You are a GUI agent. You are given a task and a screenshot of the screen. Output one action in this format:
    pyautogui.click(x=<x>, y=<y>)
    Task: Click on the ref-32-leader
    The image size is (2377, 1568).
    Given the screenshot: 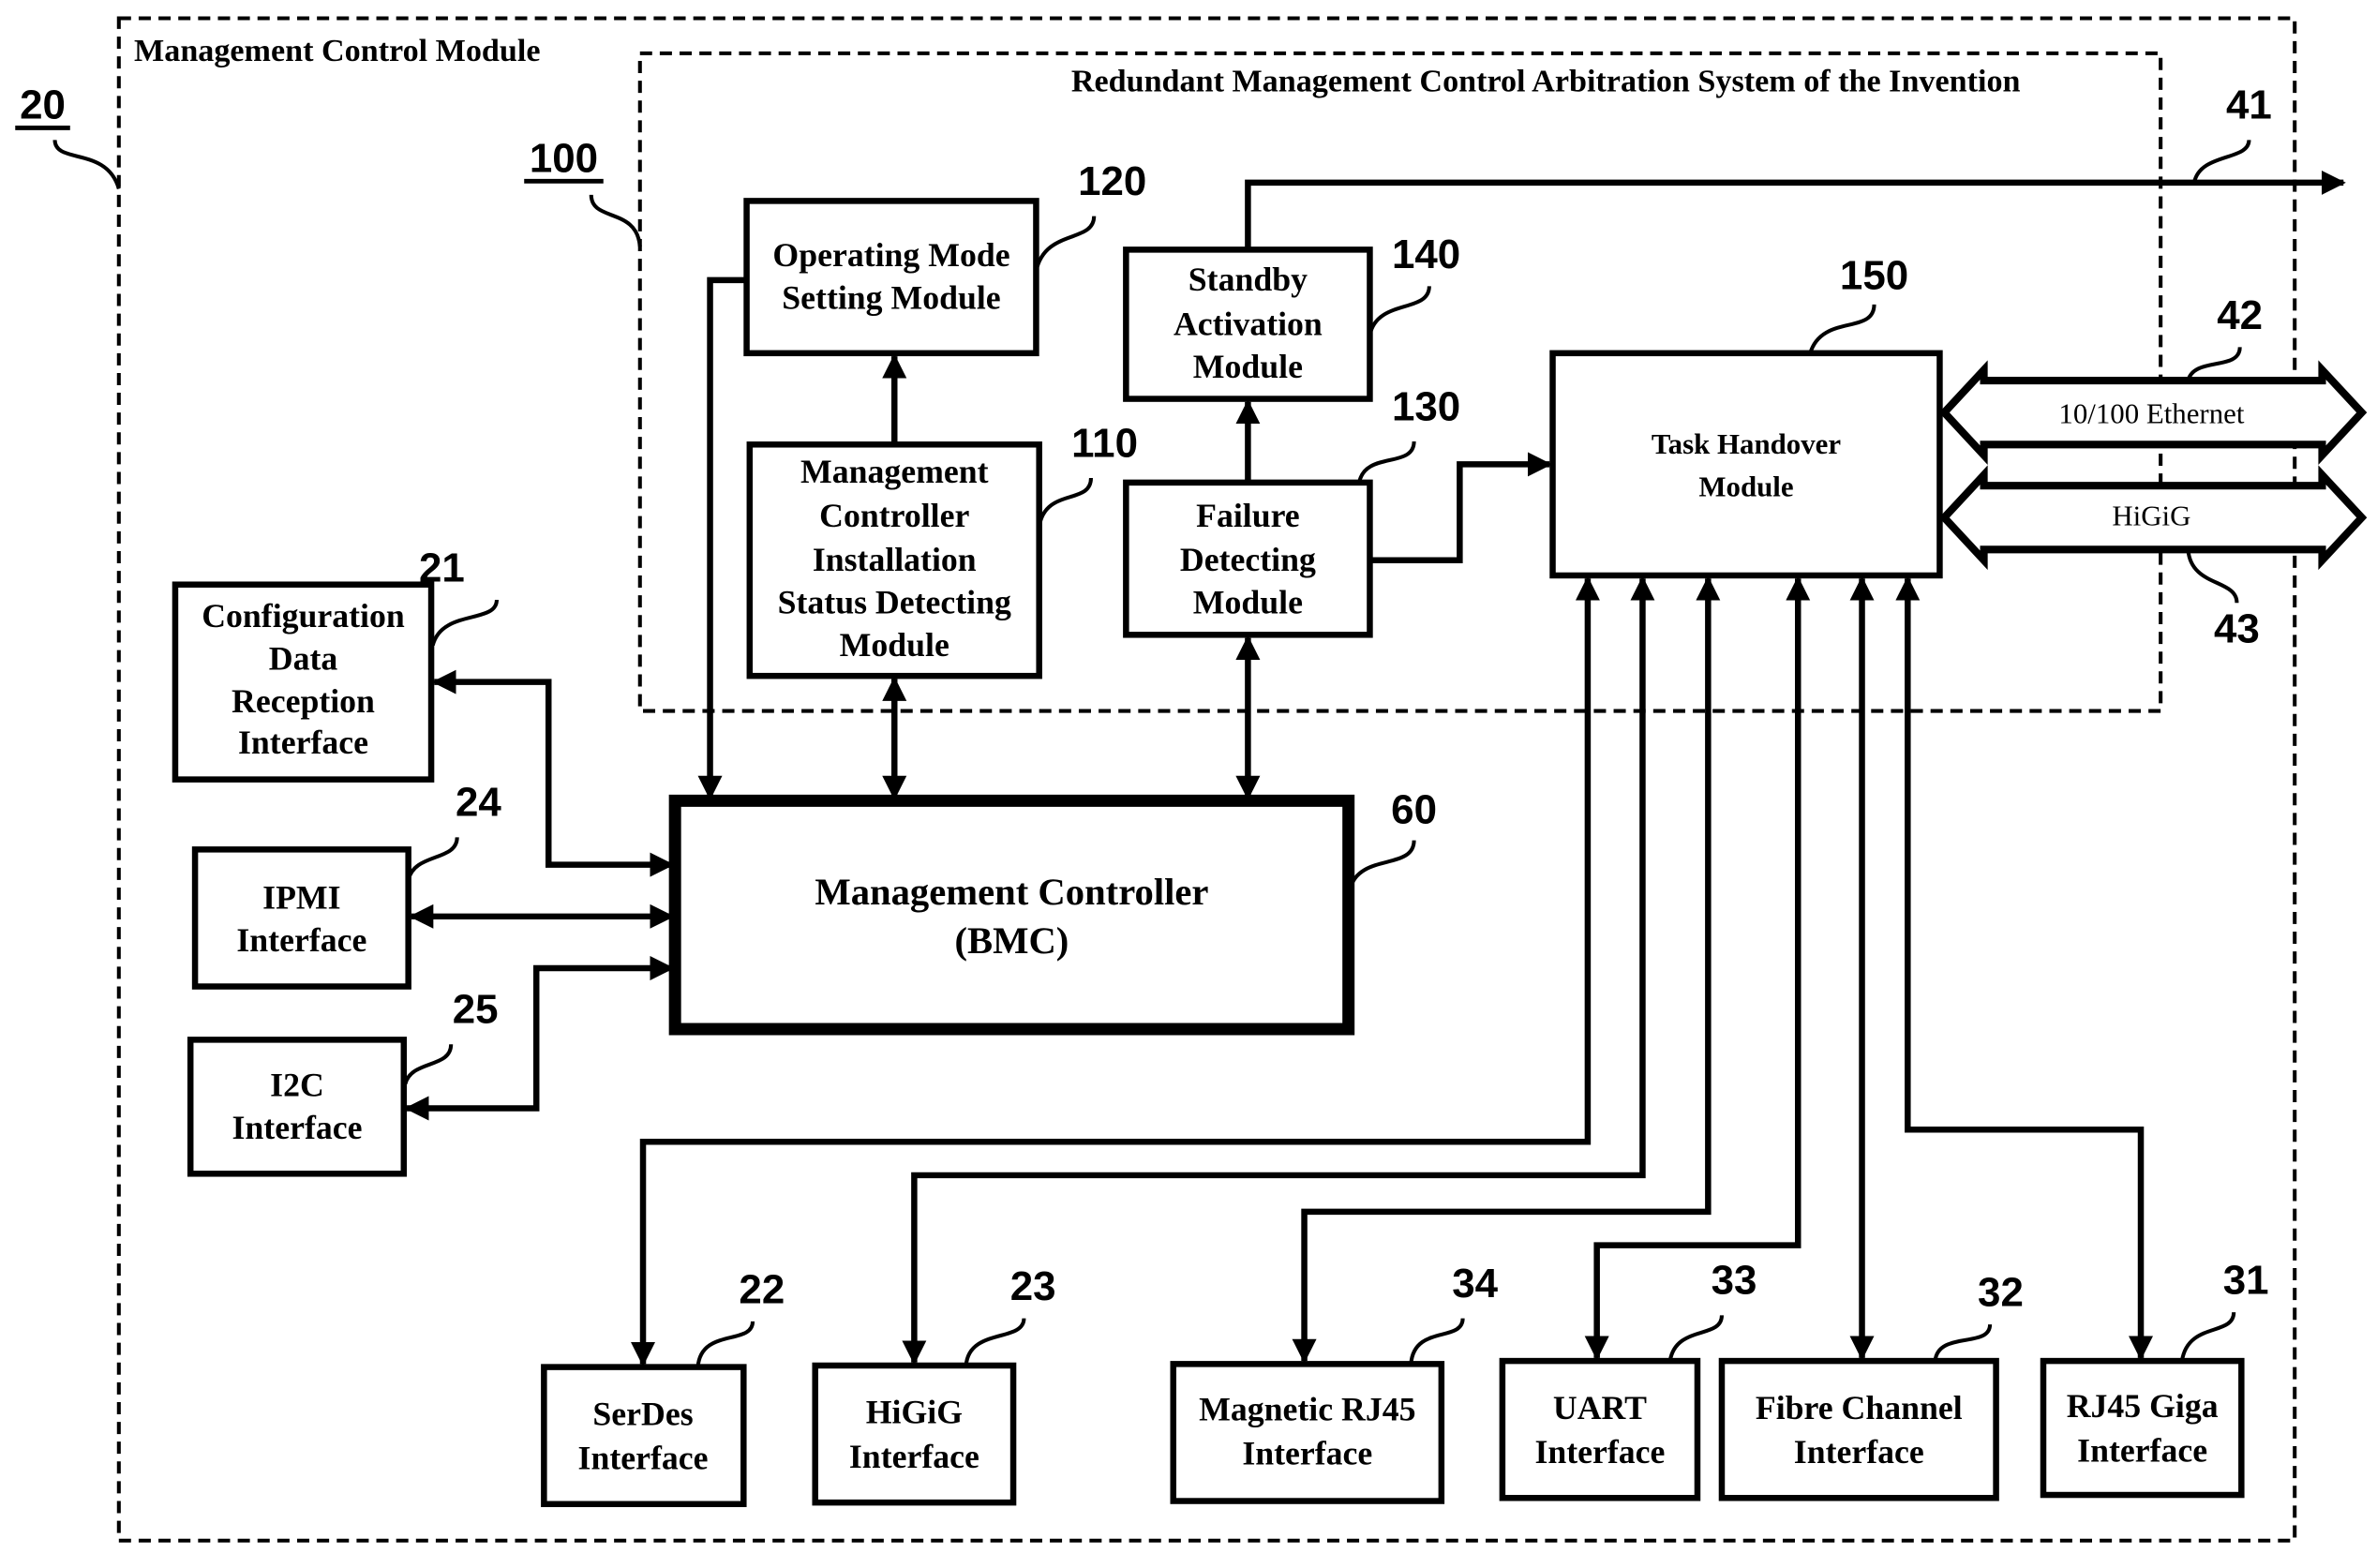 What is the action you would take?
    pyautogui.click(x=1963, y=1342)
    